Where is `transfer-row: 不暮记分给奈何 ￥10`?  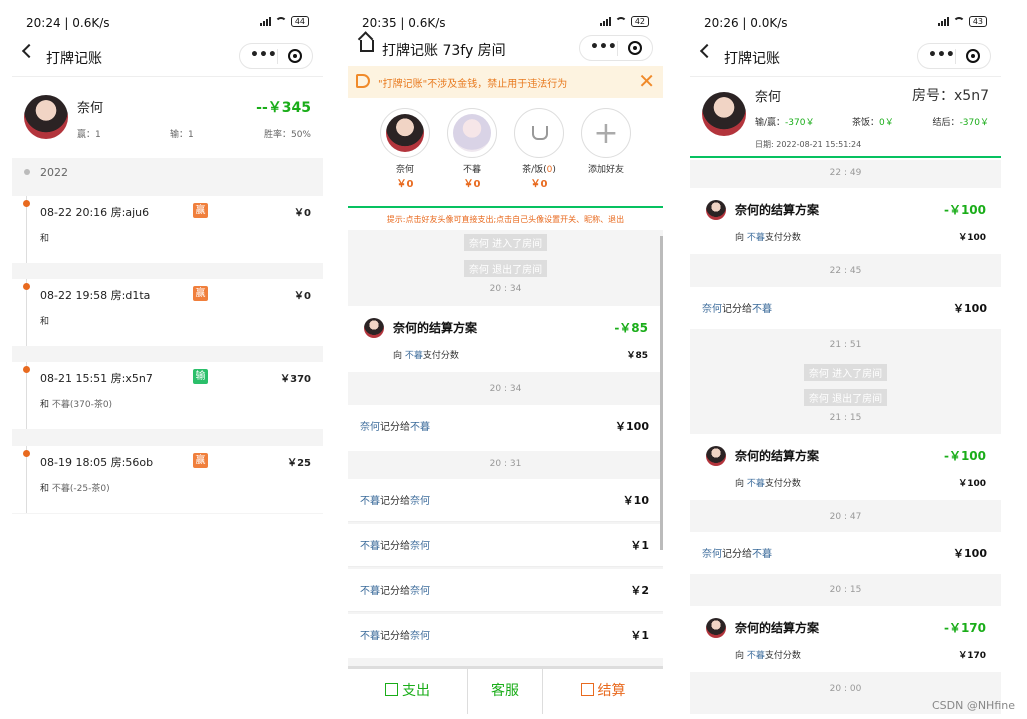
transfer-row: 不暮记分给奈何 ￥10 is located at coordinates (505, 500).